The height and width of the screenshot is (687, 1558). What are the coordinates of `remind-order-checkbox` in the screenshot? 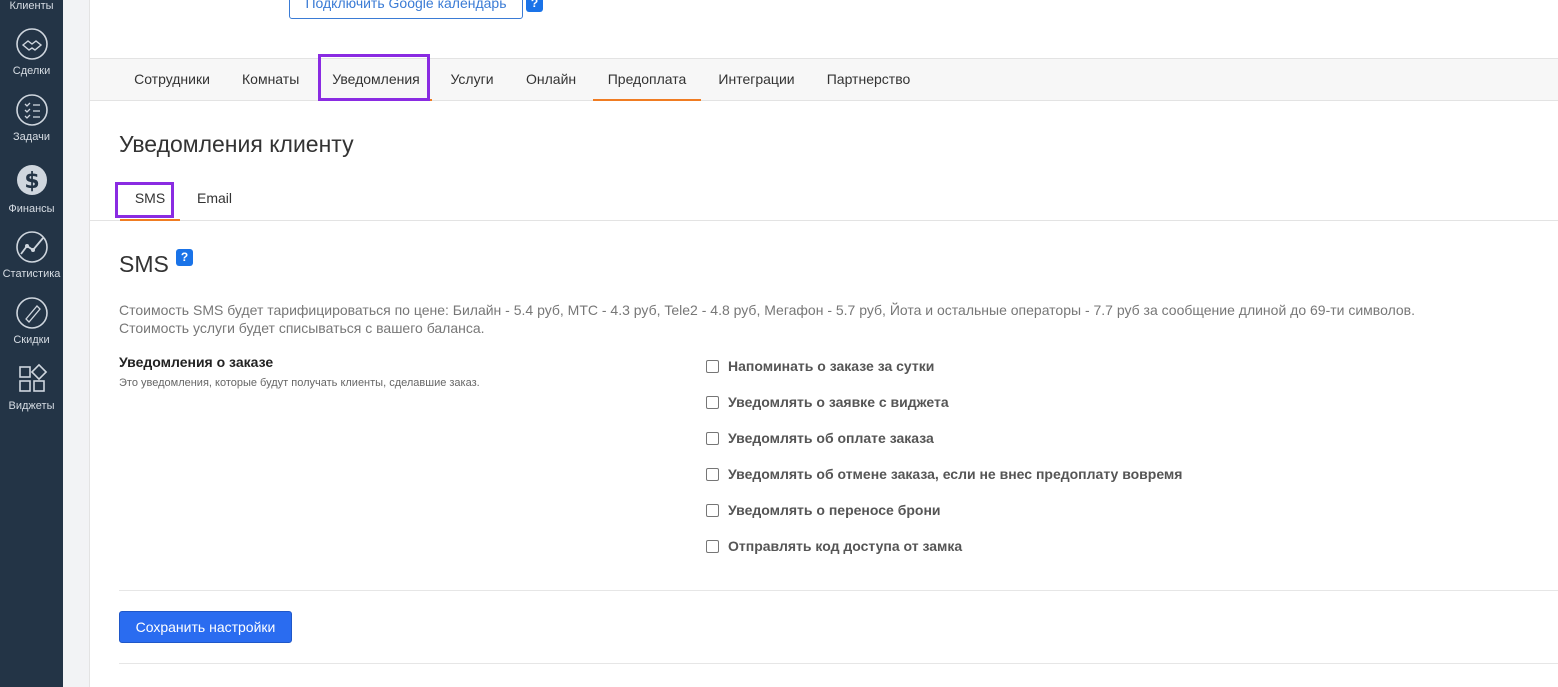 It's located at (712, 366).